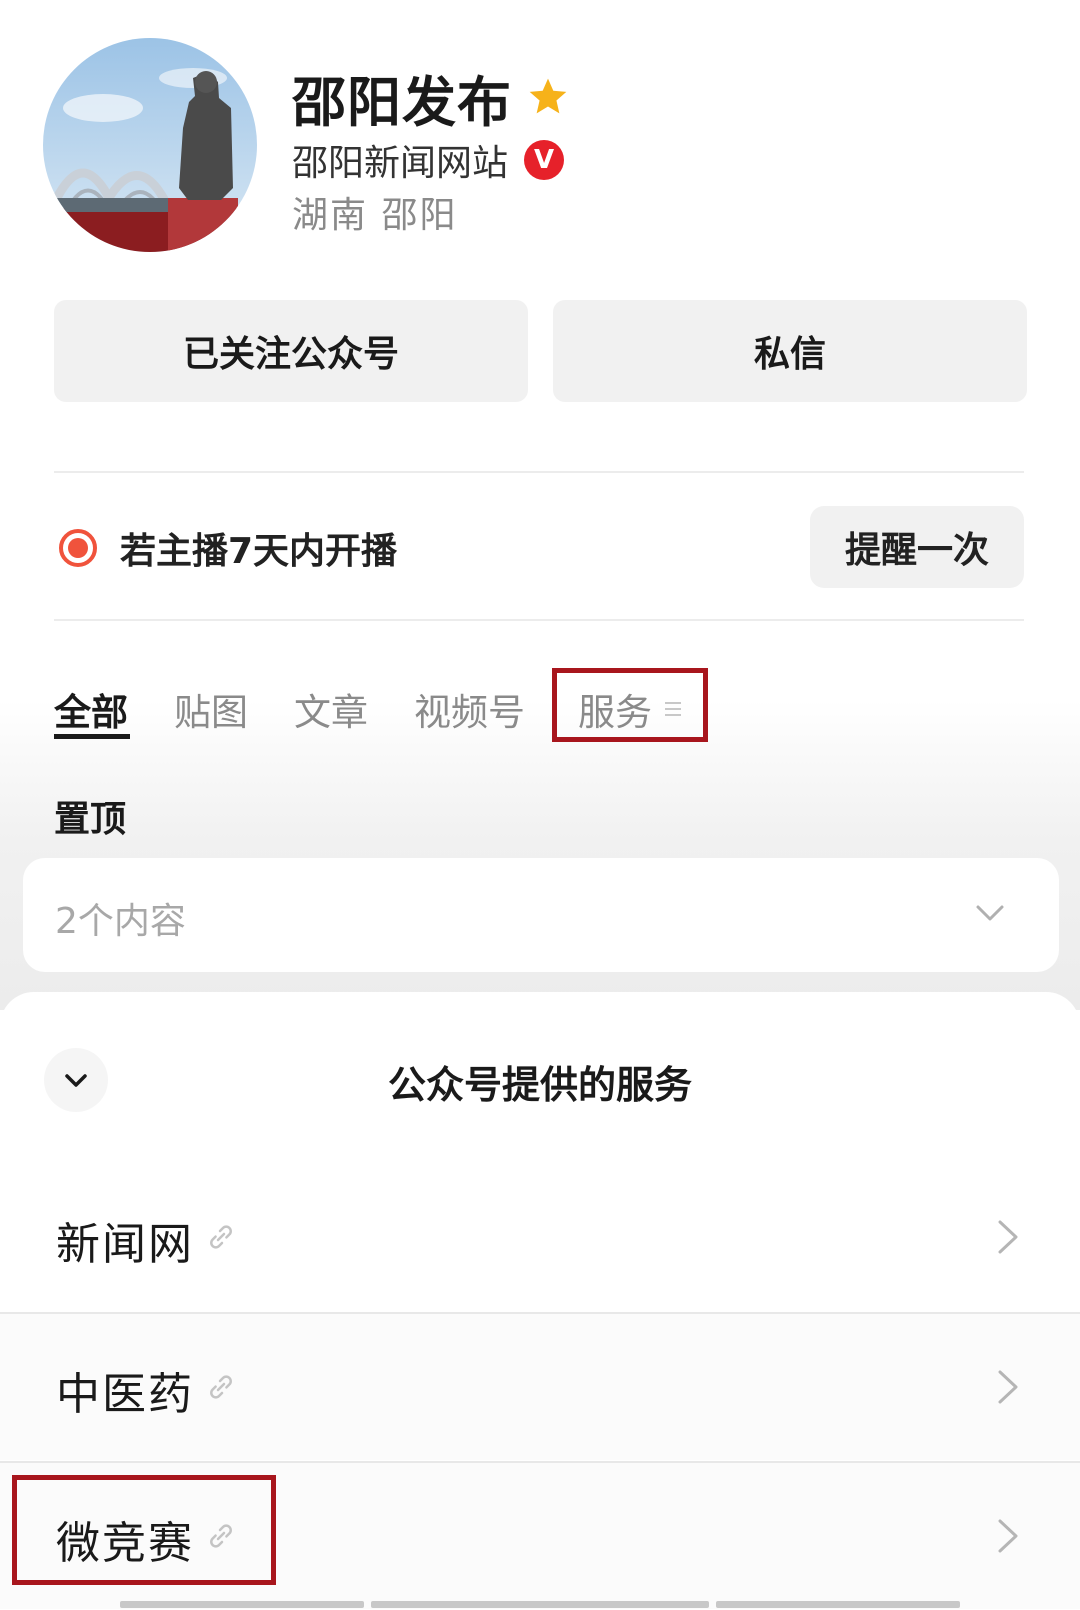 Image resolution: width=1080 pixels, height=1610 pixels. What do you see at coordinates (78, 548) in the screenshot?
I see `live-icon` at bounding box center [78, 548].